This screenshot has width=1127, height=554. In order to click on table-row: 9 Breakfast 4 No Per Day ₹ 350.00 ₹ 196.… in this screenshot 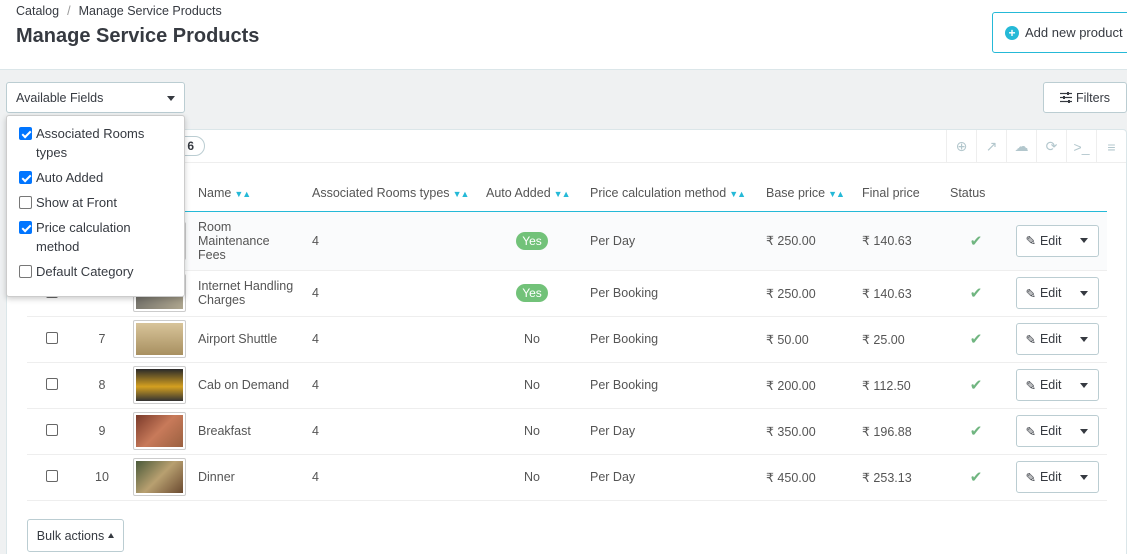, I will do `click(567, 431)`.